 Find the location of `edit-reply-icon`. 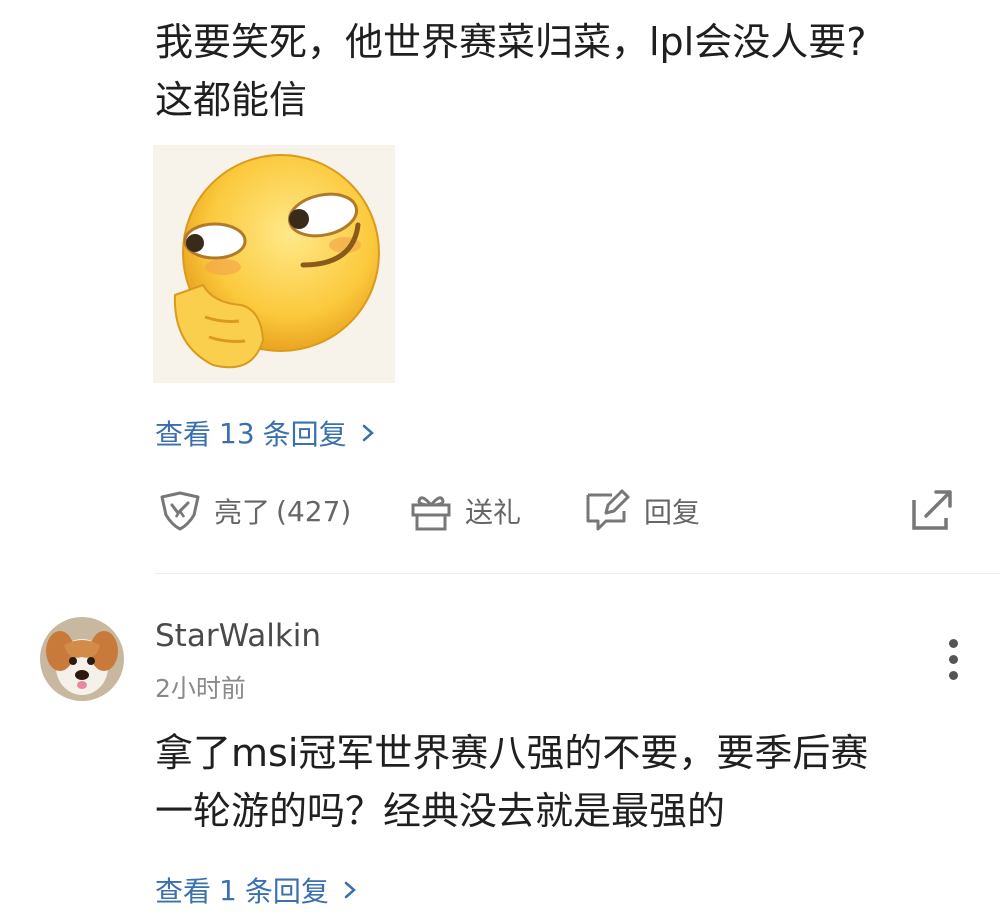

edit-reply-icon is located at coordinates (608, 510).